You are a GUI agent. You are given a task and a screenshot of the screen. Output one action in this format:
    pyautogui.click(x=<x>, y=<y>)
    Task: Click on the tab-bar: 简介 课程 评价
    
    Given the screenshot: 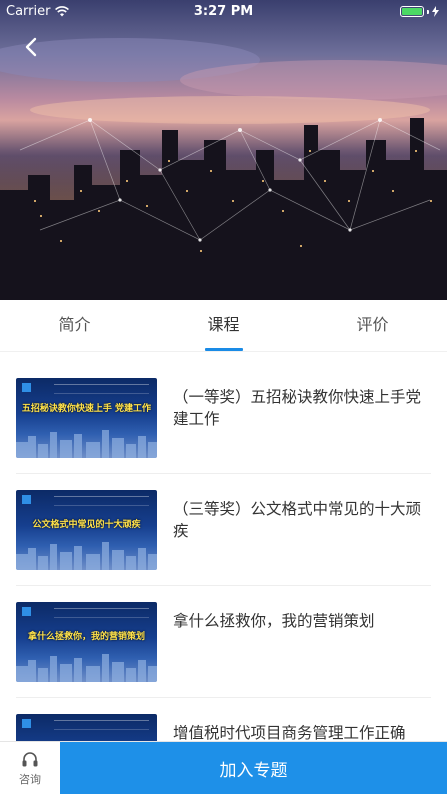 What is the action you would take?
    pyautogui.click(x=223, y=326)
    